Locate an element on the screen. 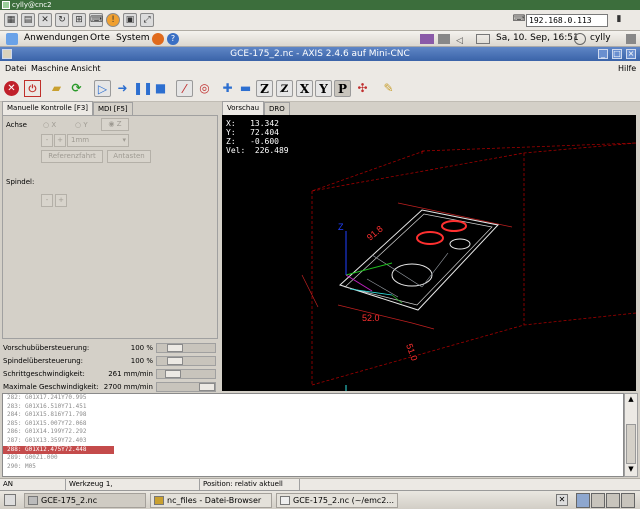 The height and width of the screenshot is (509, 640). zoom-in-icon: ✚ is located at coordinates (227, 88).